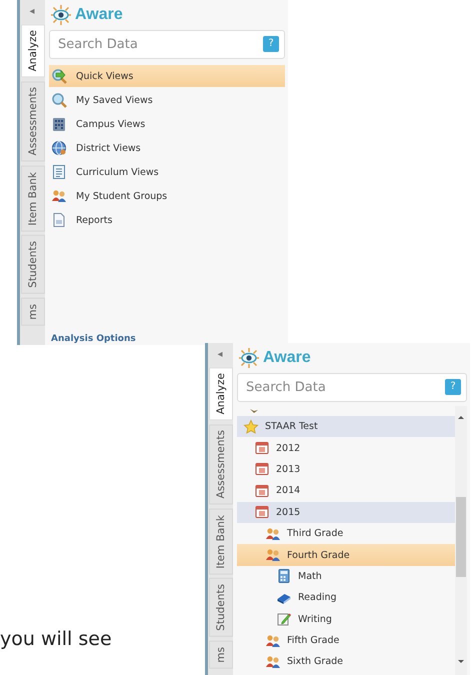  I want to click on tree-item: Math, so click(346, 577).